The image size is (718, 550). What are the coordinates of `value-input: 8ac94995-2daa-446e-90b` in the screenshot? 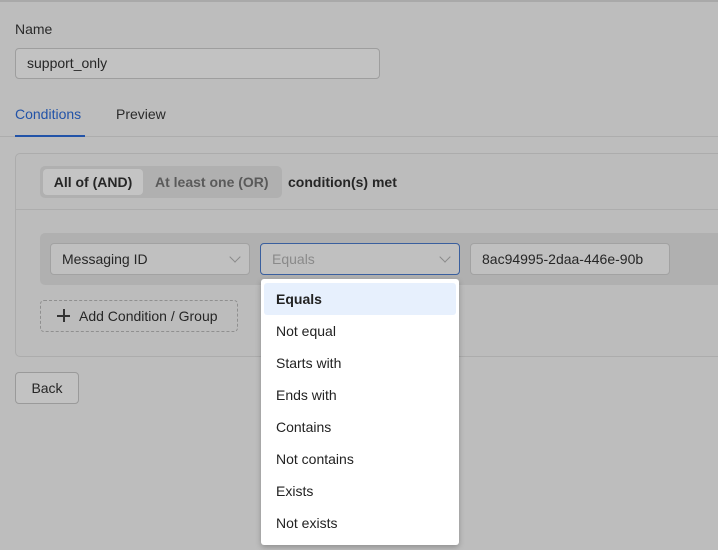 It's located at (570, 259).